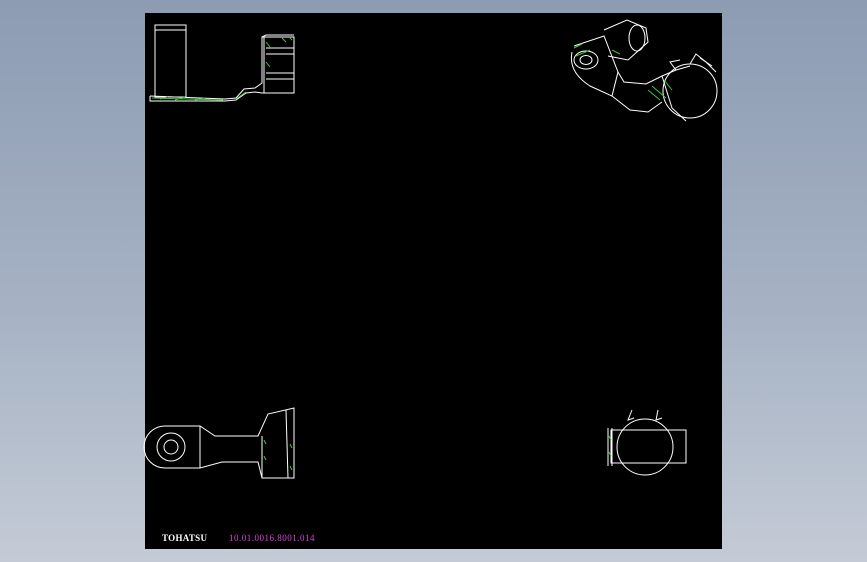 This screenshot has height=562, width=867. Describe the element at coordinates (219, 443) in the screenshot. I see `top-view` at that location.